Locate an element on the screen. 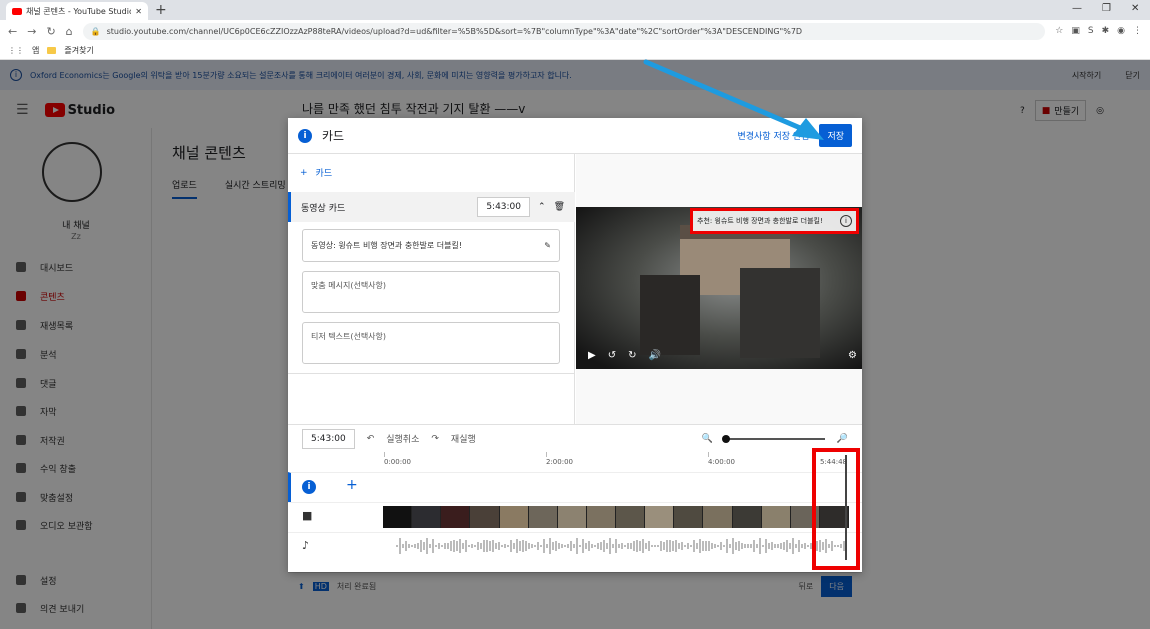 The image size is (1150, 629). card-time-input: 5:43:00 is located at coordinates (504, 207).